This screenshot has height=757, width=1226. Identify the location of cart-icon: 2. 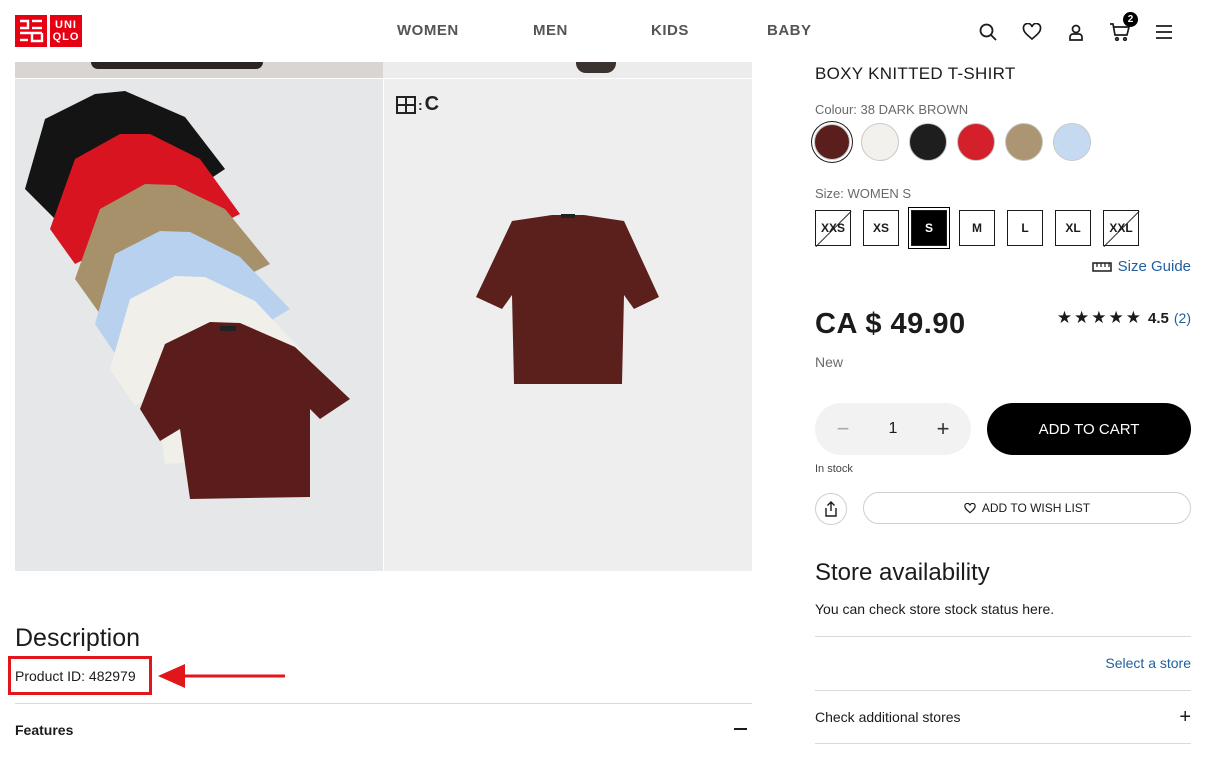
(1120, 29).